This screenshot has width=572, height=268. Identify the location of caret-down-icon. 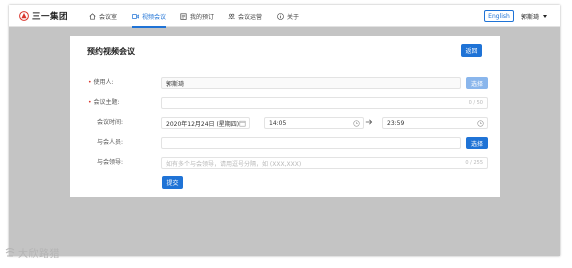
(545, 16).